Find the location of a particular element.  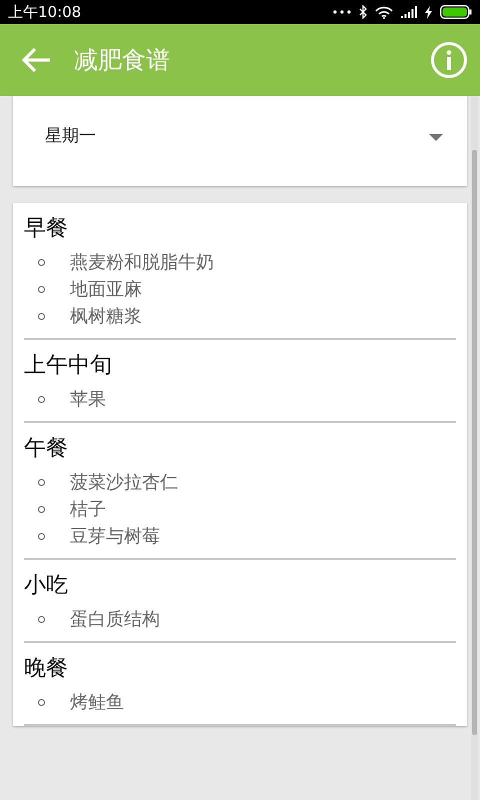

scrollbar-thumb is located at coordinates (474, 442).